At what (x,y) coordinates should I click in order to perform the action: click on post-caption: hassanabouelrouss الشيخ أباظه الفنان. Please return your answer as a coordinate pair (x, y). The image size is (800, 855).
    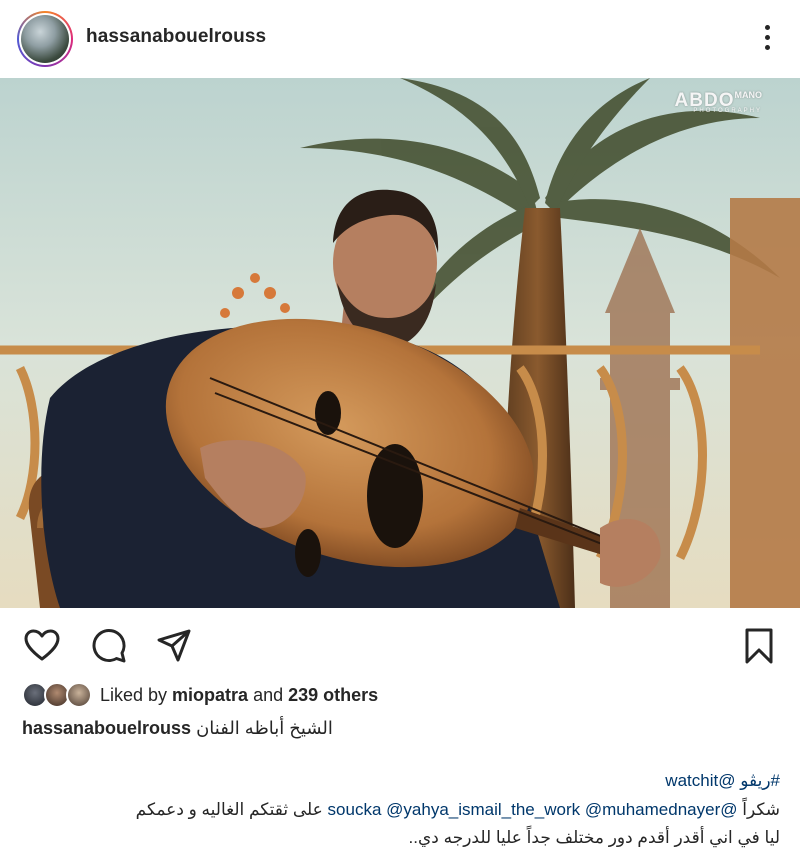
    Looking at the image, I should click on (177, 728).